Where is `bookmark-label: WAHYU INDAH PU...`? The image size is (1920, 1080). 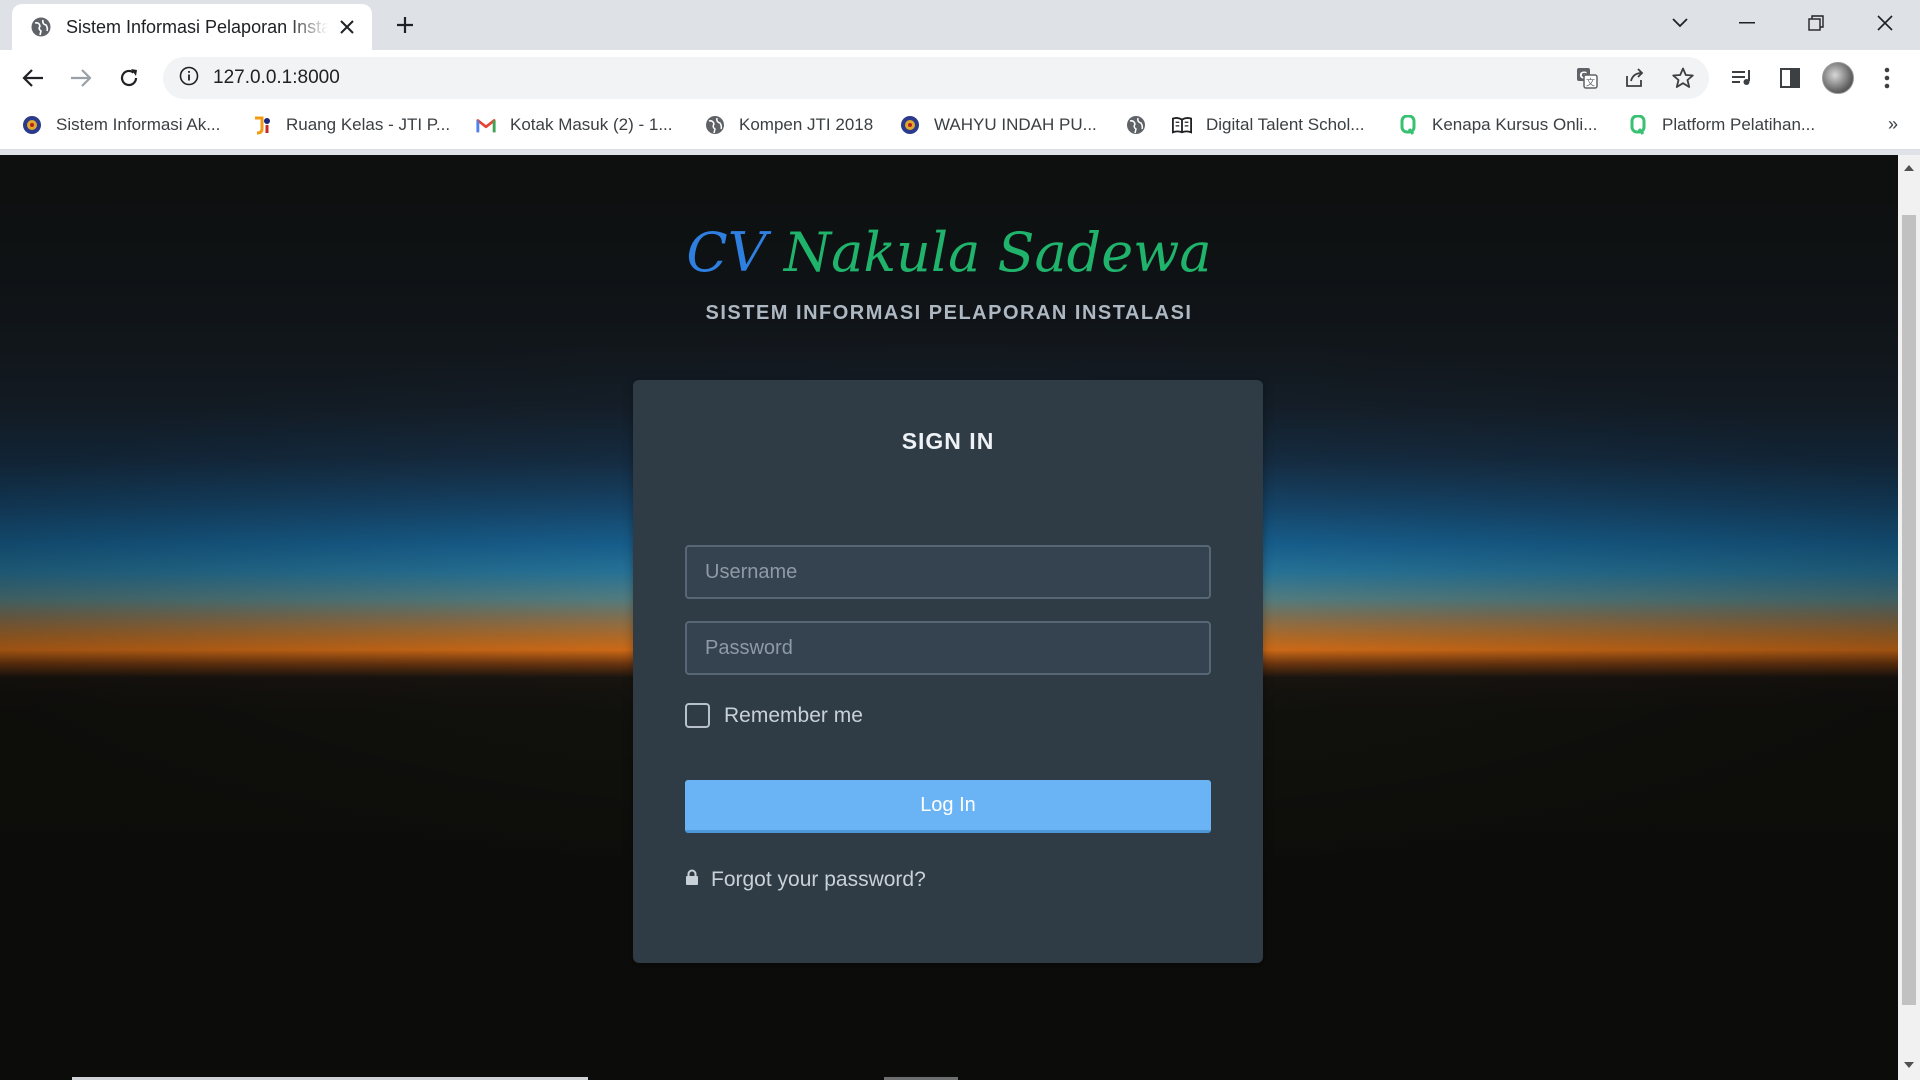 bookmark-label: WAHYU INDAH PU... is located at coordinates (1015, 124).